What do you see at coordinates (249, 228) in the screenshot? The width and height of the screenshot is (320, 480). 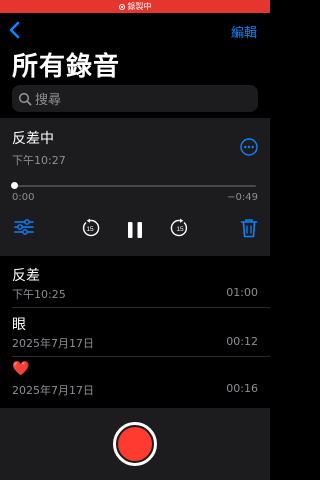 I see `trash-icon` at bounding box center [249, 228].